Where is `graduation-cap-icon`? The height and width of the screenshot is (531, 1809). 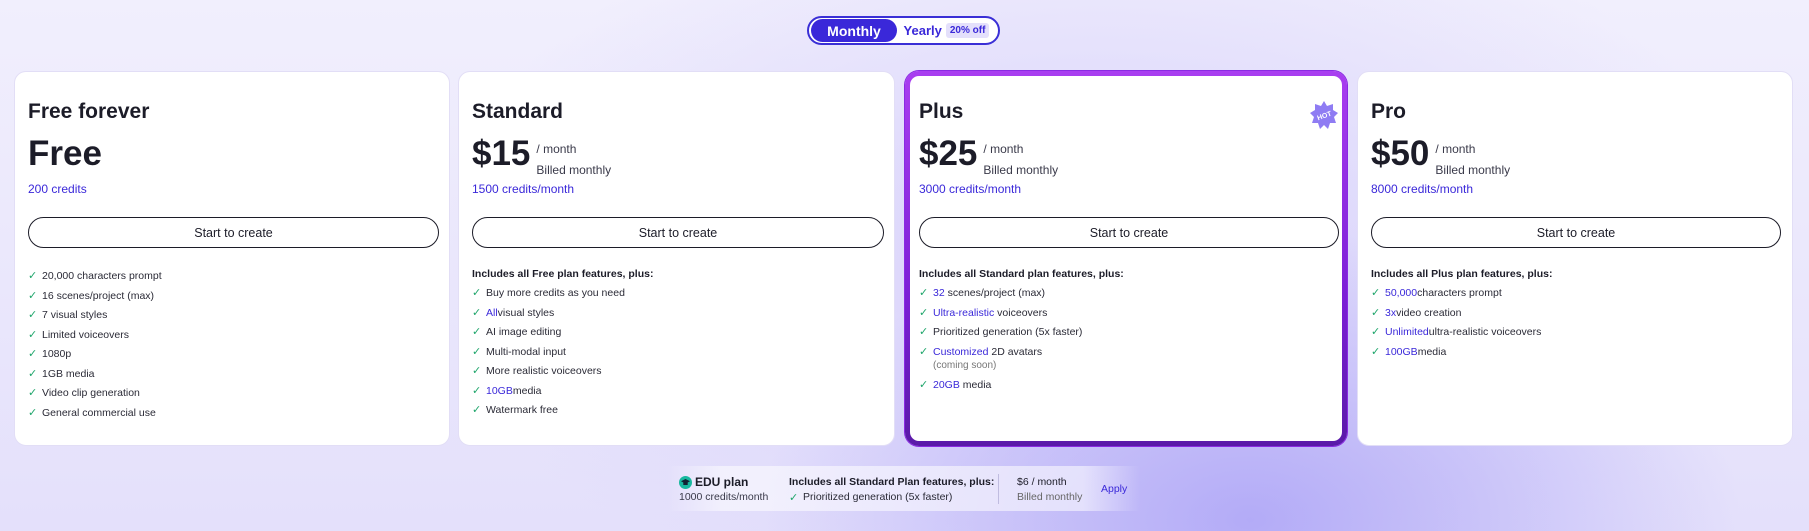 graduation-cap-icon is located at coordinates (685, 482).